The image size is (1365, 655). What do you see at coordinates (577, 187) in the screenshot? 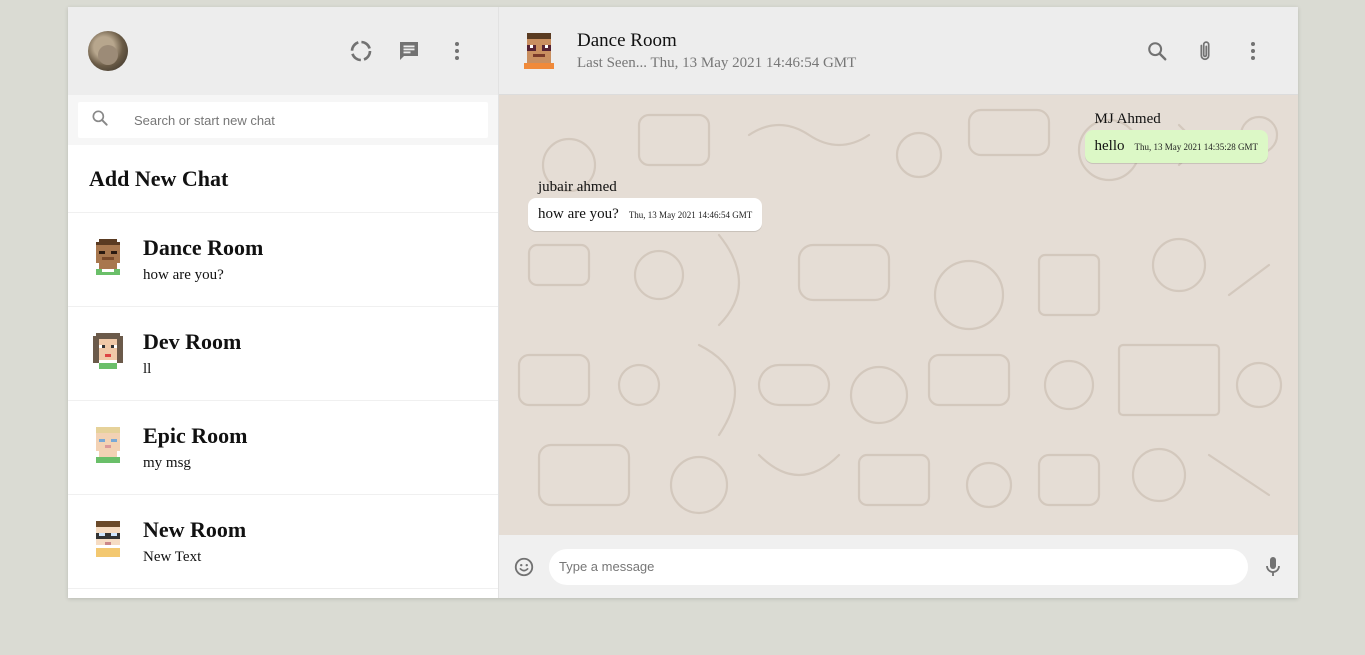
I see `message-sender: jubair ahmed` at bounding box center [577, 187].